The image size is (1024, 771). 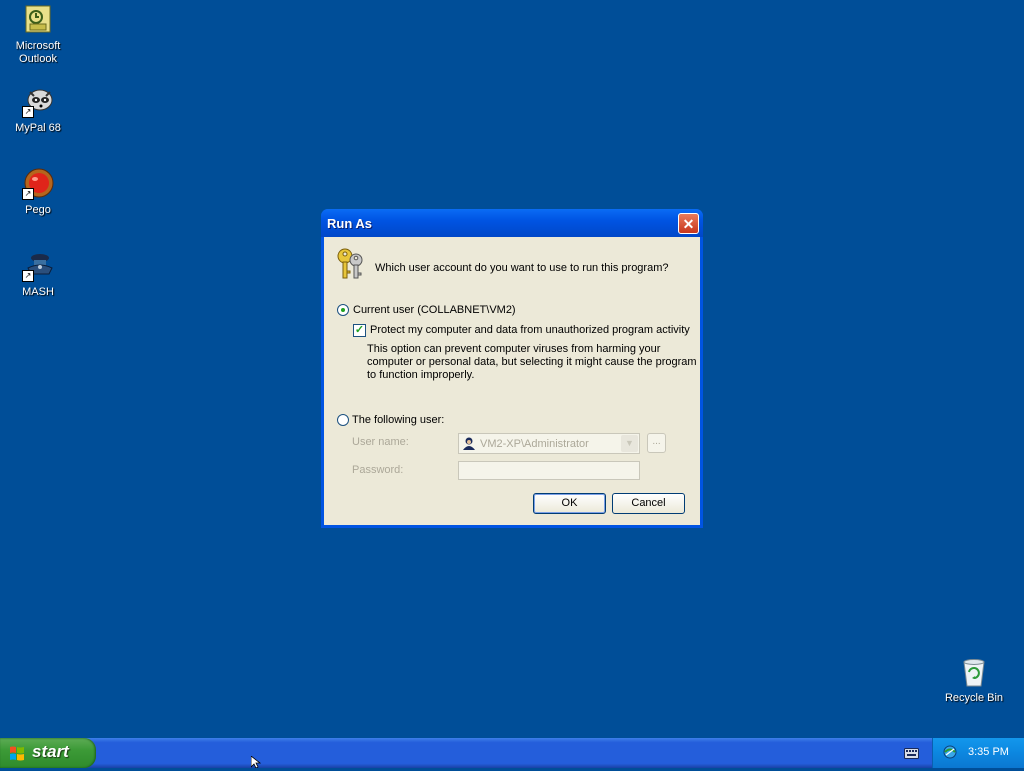 What do you see at coordinates (569, 503) in the screenshot?
I see `ok-button: OK` at bounding box center [569, 503].